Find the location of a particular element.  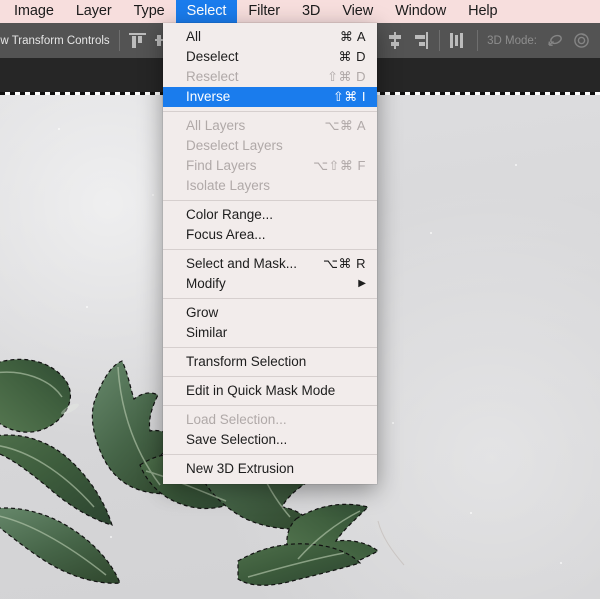

menubar-item-help: Help is located at coordinates (482, 11).